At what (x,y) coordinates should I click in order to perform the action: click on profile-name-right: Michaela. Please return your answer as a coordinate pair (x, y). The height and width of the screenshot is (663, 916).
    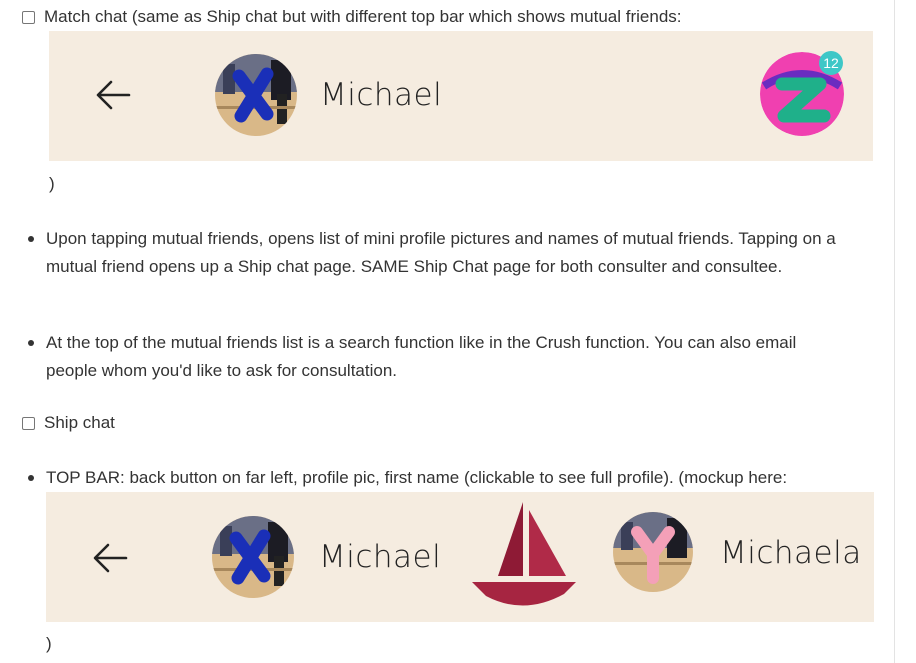
    Looking at the image, I should click on (791, 553).